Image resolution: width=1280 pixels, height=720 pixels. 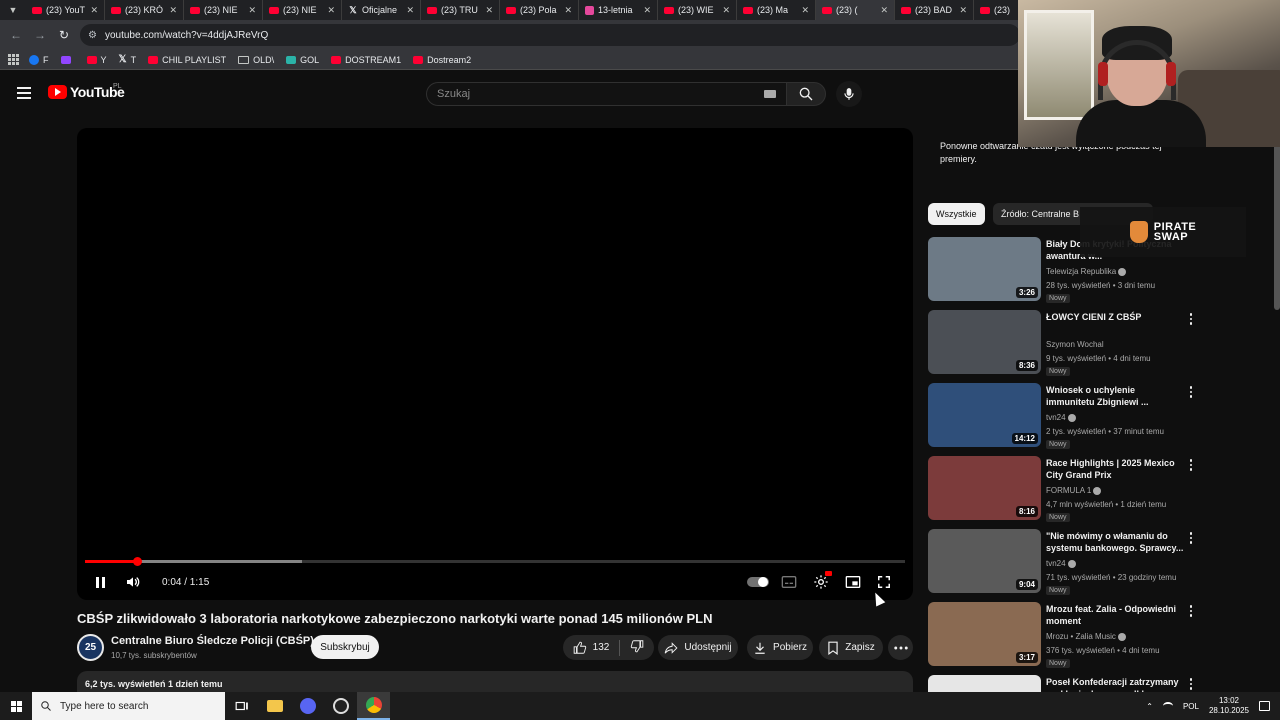 What do you see at coordinates (851, 647) in the screenshot?
I see `save-button: Zapisz` at bounding box center [851, 647].